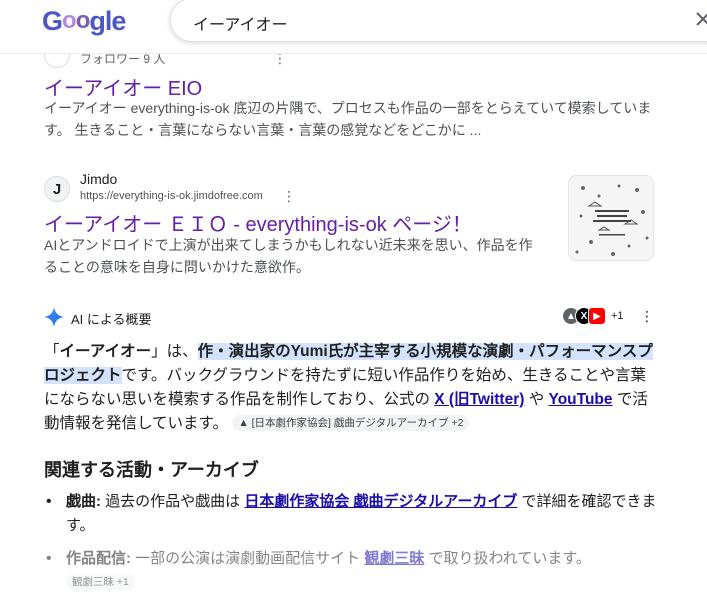 The width and height of the screenshot is (707, 595). I want to click on source-icons: ▲ X ▶ +1, so click(593, 316).